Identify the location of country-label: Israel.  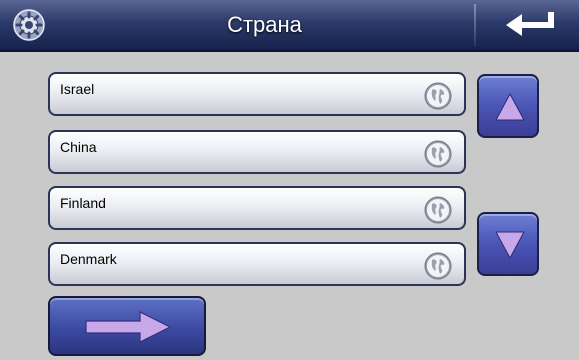
(77, 89).